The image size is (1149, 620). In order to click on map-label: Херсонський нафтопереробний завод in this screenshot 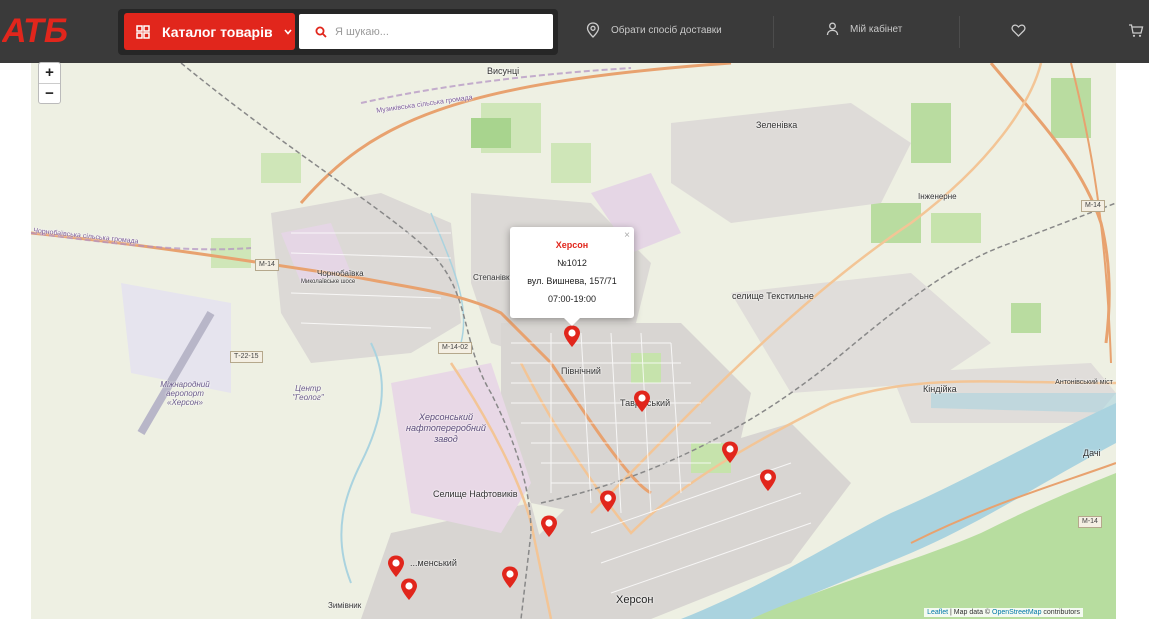, I will do `click(446, 428)`.